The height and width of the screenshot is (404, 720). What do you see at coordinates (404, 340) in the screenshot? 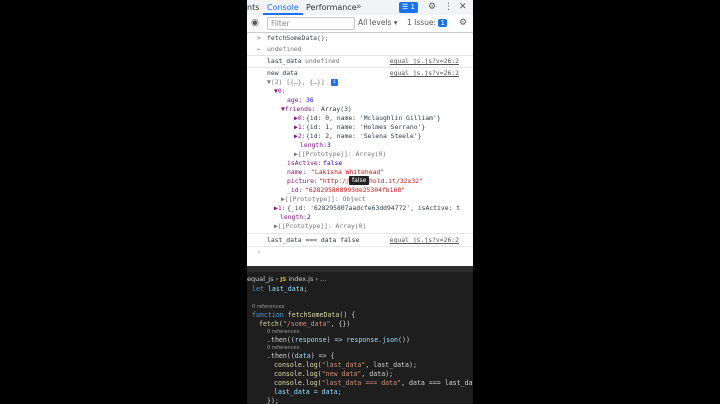
I see `code-token: ())` at bounding box center [404, 340].